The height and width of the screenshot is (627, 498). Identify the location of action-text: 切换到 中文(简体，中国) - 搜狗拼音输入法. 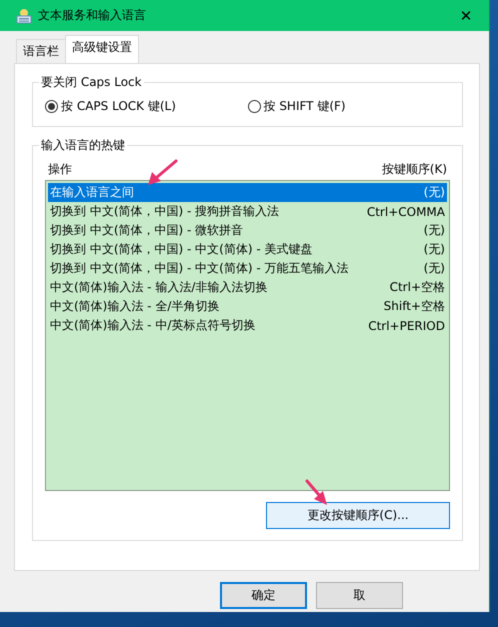
(165, 211).